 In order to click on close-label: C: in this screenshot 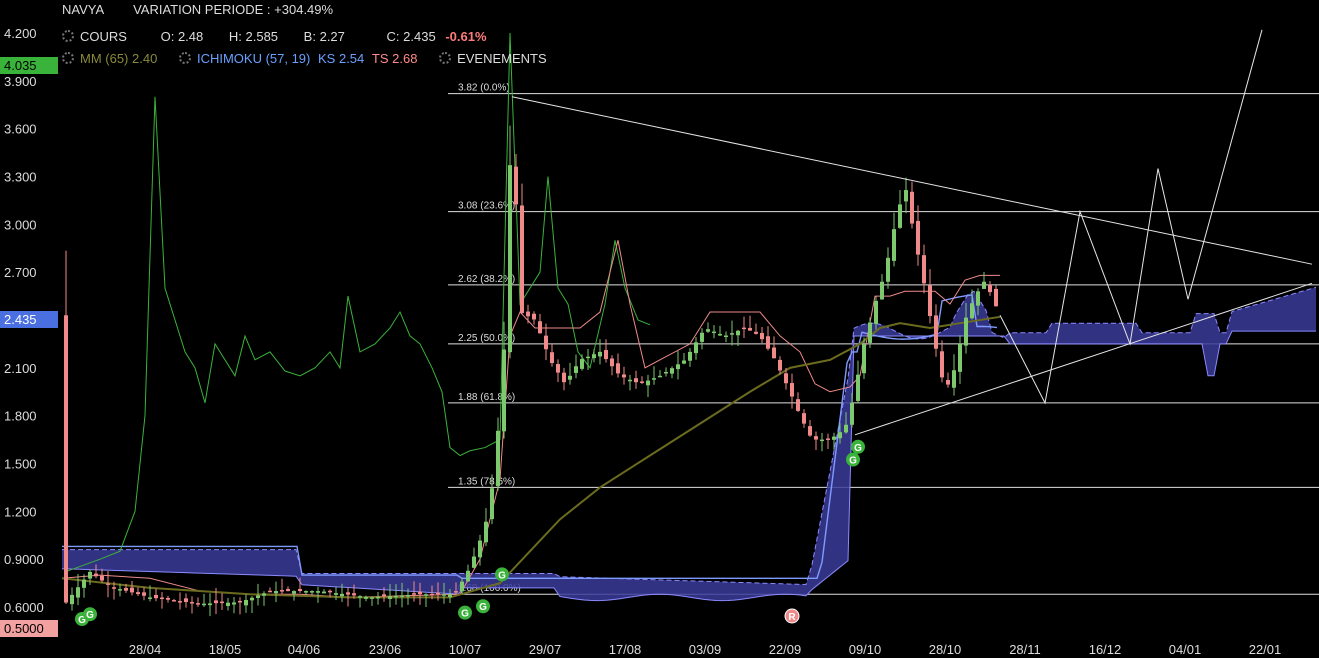, I will do `click(393, 36)`.